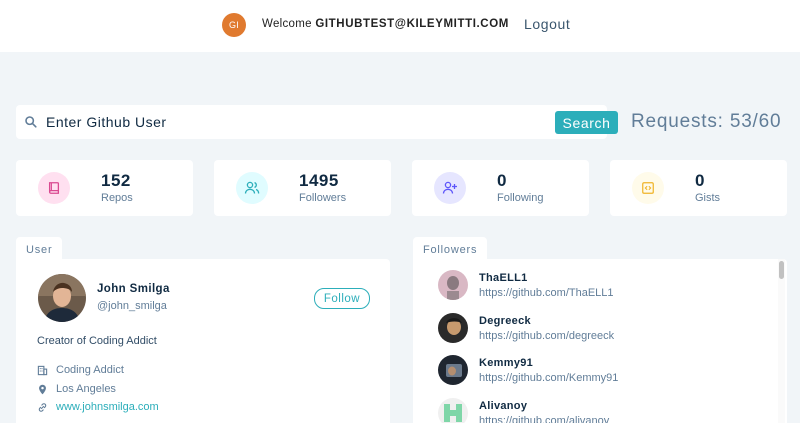 This screenshot has width=800, height=423. Describe the element at coordinates (62, 298) in the screenshot. I see `user-avatar` at that location.